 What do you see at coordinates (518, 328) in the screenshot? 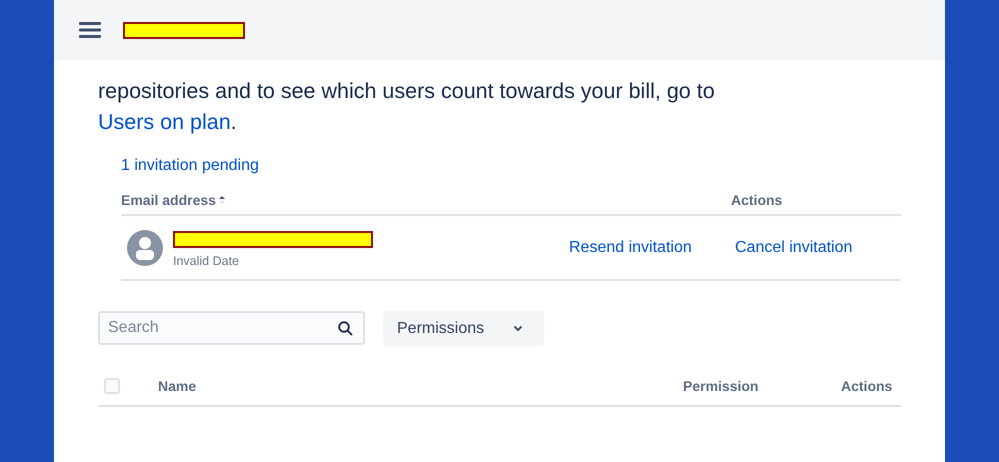
I see `chevron-icon` at bounding box center [518, 328].